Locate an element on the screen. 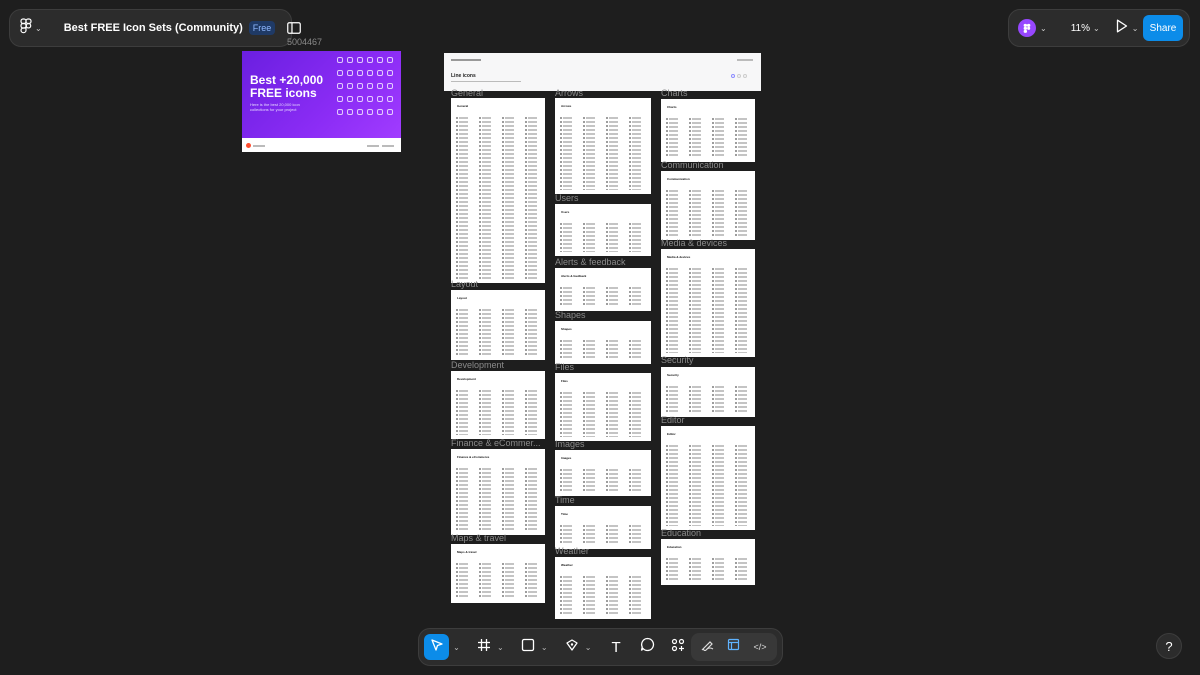 This screenshot has height=675, width=1200. section-frame-layout: Layout is located at coordinates (498, 325).